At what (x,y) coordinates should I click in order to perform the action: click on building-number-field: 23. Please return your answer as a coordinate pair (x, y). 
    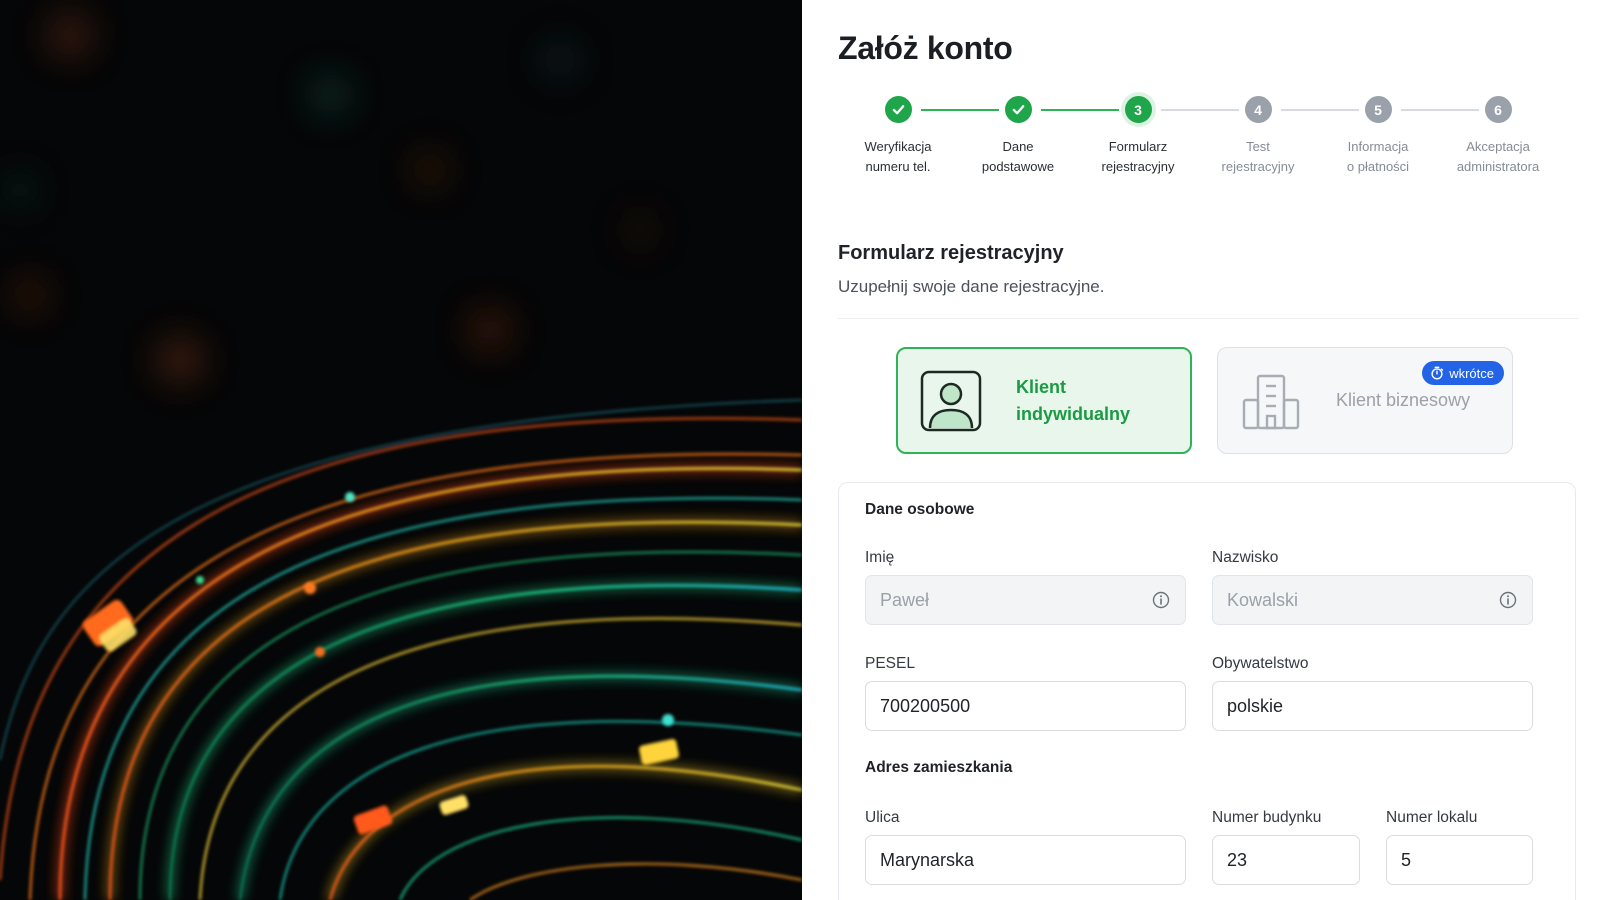
    Looking at the image, I should click on (1286, 860).